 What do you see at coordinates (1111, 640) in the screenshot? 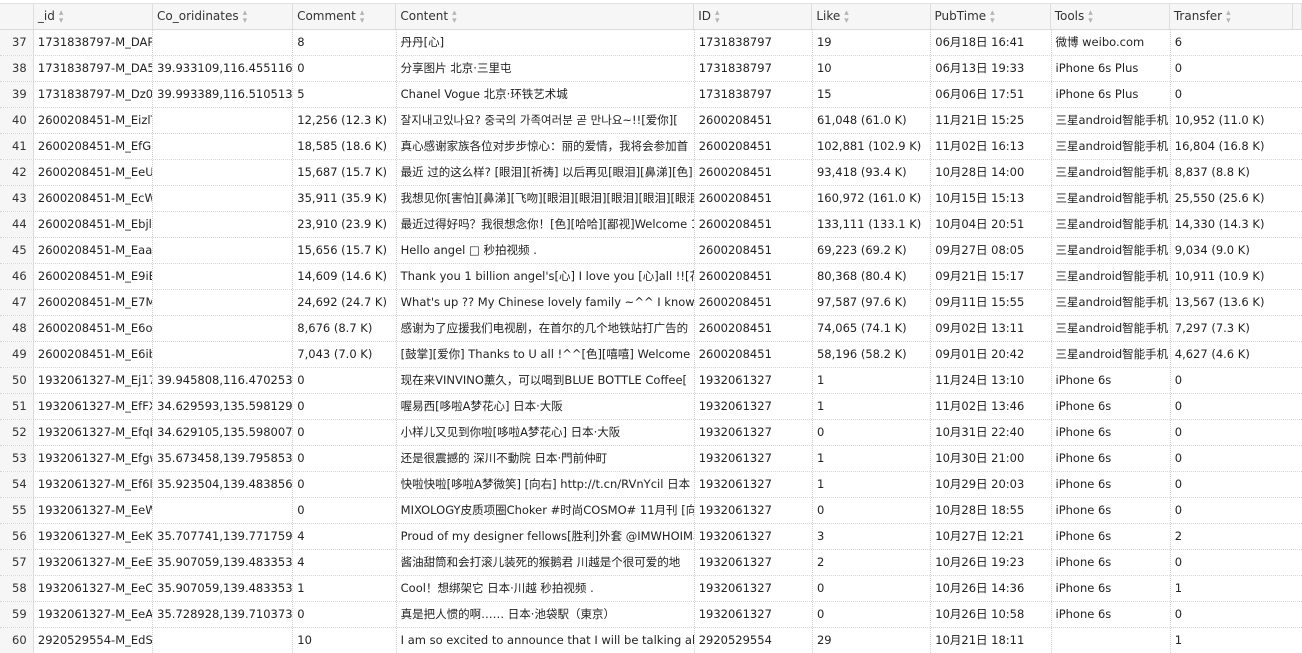
I see `cell-tools` at bounding box center [1111, 640].